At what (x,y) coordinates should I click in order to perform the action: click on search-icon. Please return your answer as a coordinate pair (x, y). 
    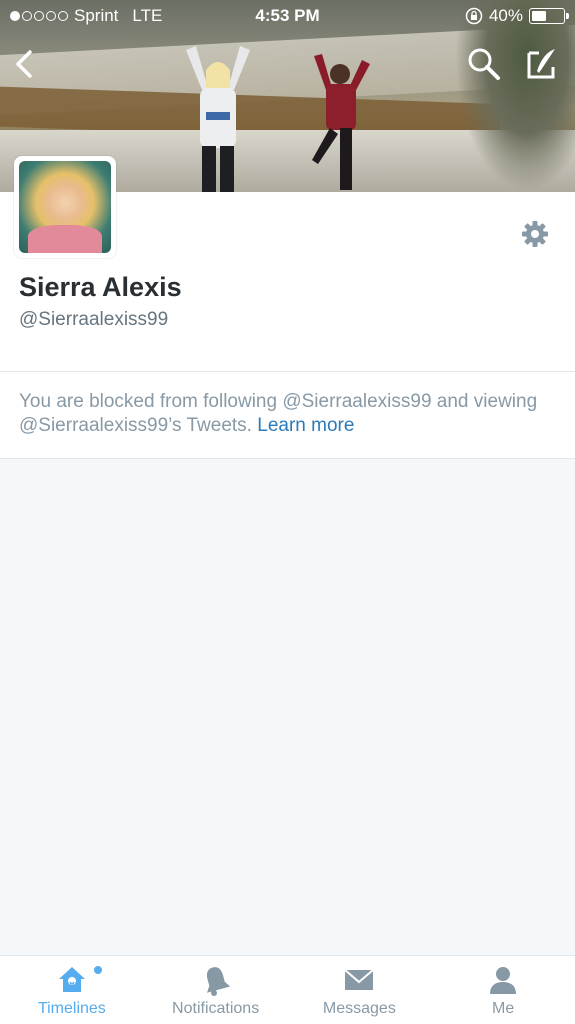
    Looking at the image, I should click on (484, 64).